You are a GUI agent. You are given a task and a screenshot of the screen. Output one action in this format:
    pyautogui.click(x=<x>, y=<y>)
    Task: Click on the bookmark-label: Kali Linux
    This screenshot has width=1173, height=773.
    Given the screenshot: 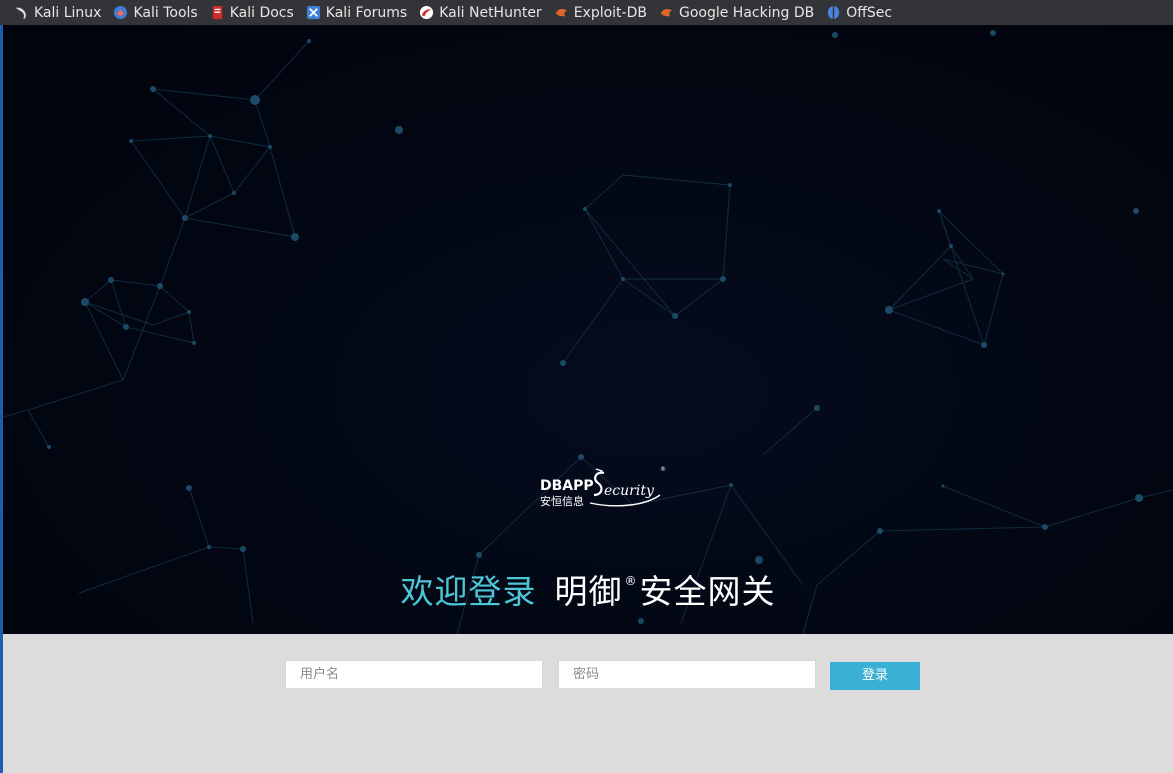 What is the action you would take?
    pyautogui.click(x=68, y=12)
    